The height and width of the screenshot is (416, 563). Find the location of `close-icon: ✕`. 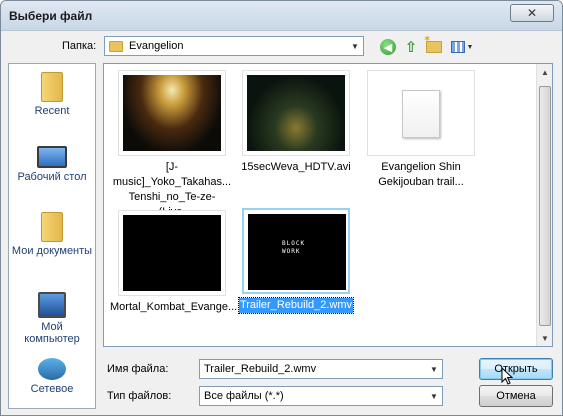

close-icon: ✕ is located at coordinates (532, 13).